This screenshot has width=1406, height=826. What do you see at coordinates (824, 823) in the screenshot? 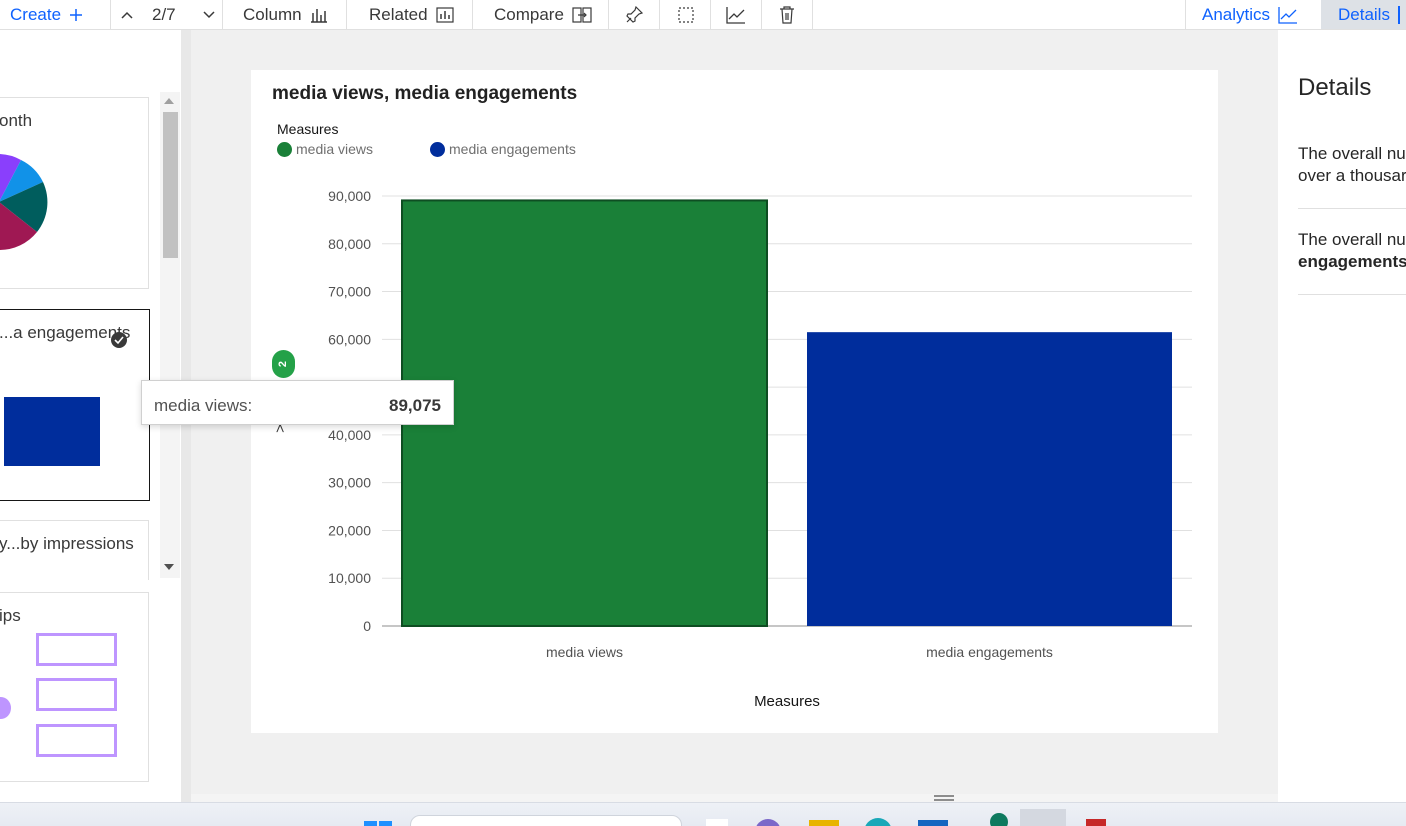
I see `folder-icon` at bounding box center [824, 823].